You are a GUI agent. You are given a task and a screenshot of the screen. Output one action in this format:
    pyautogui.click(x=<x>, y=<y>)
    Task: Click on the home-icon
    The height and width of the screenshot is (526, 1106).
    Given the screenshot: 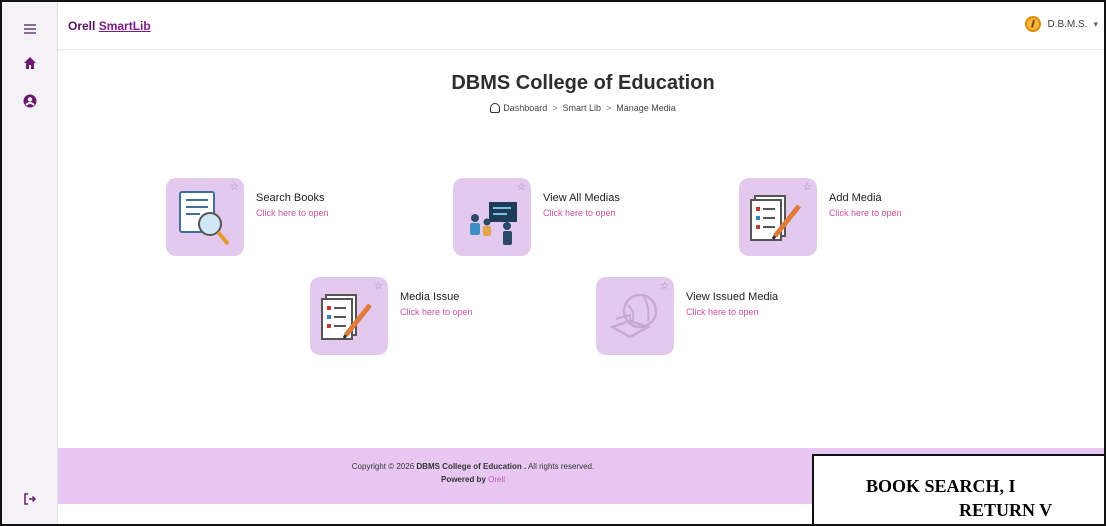 What is the action you would take?
    pyautogui.click(x=30, y=65)
    